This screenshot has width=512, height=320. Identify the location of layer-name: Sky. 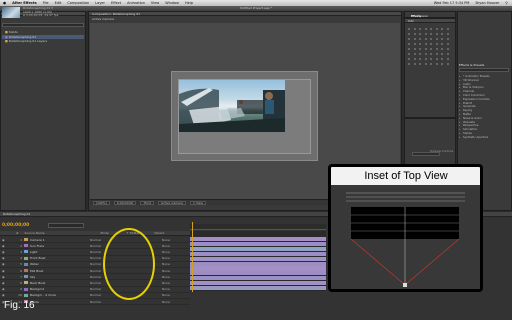
(60, 277).